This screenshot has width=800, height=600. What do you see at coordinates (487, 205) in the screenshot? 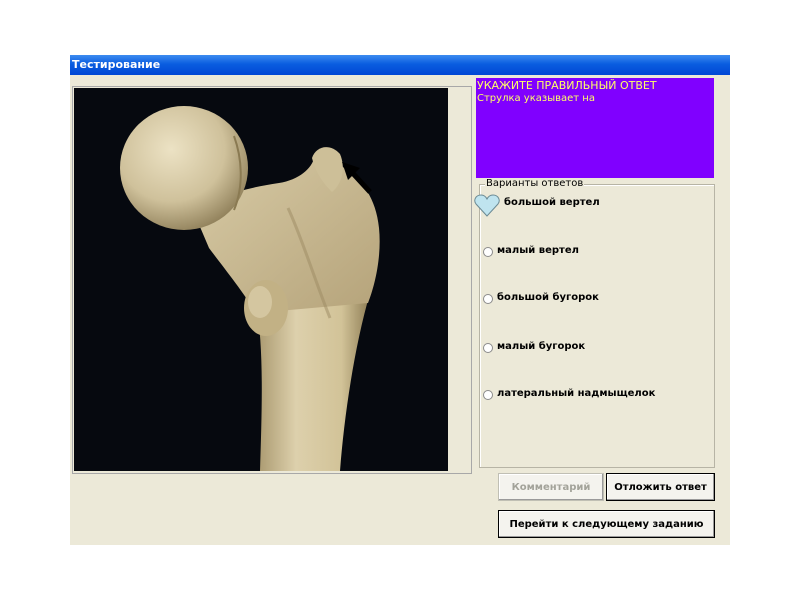
I see `heart-icon` at bounding box center [487, 205].